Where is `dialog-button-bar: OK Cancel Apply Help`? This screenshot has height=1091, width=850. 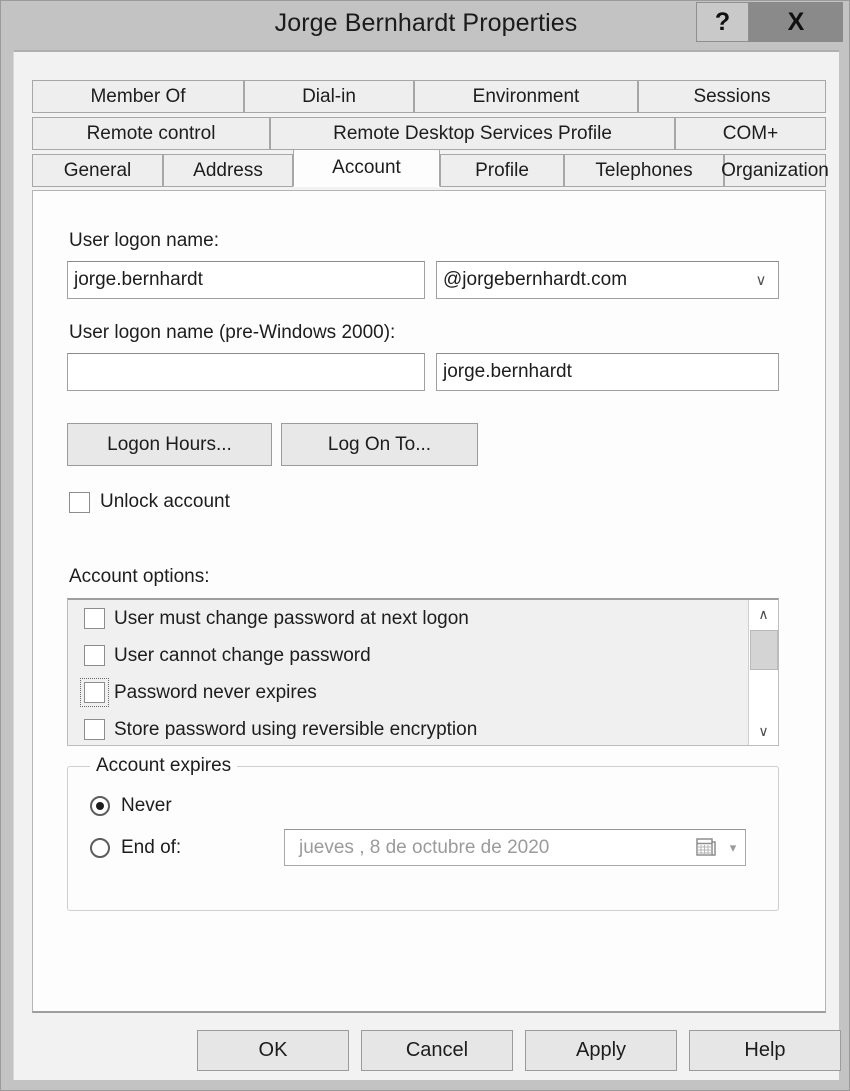 dialog-button-bar: OK Cancel Apply Help is located at coordinates (436, 1052).